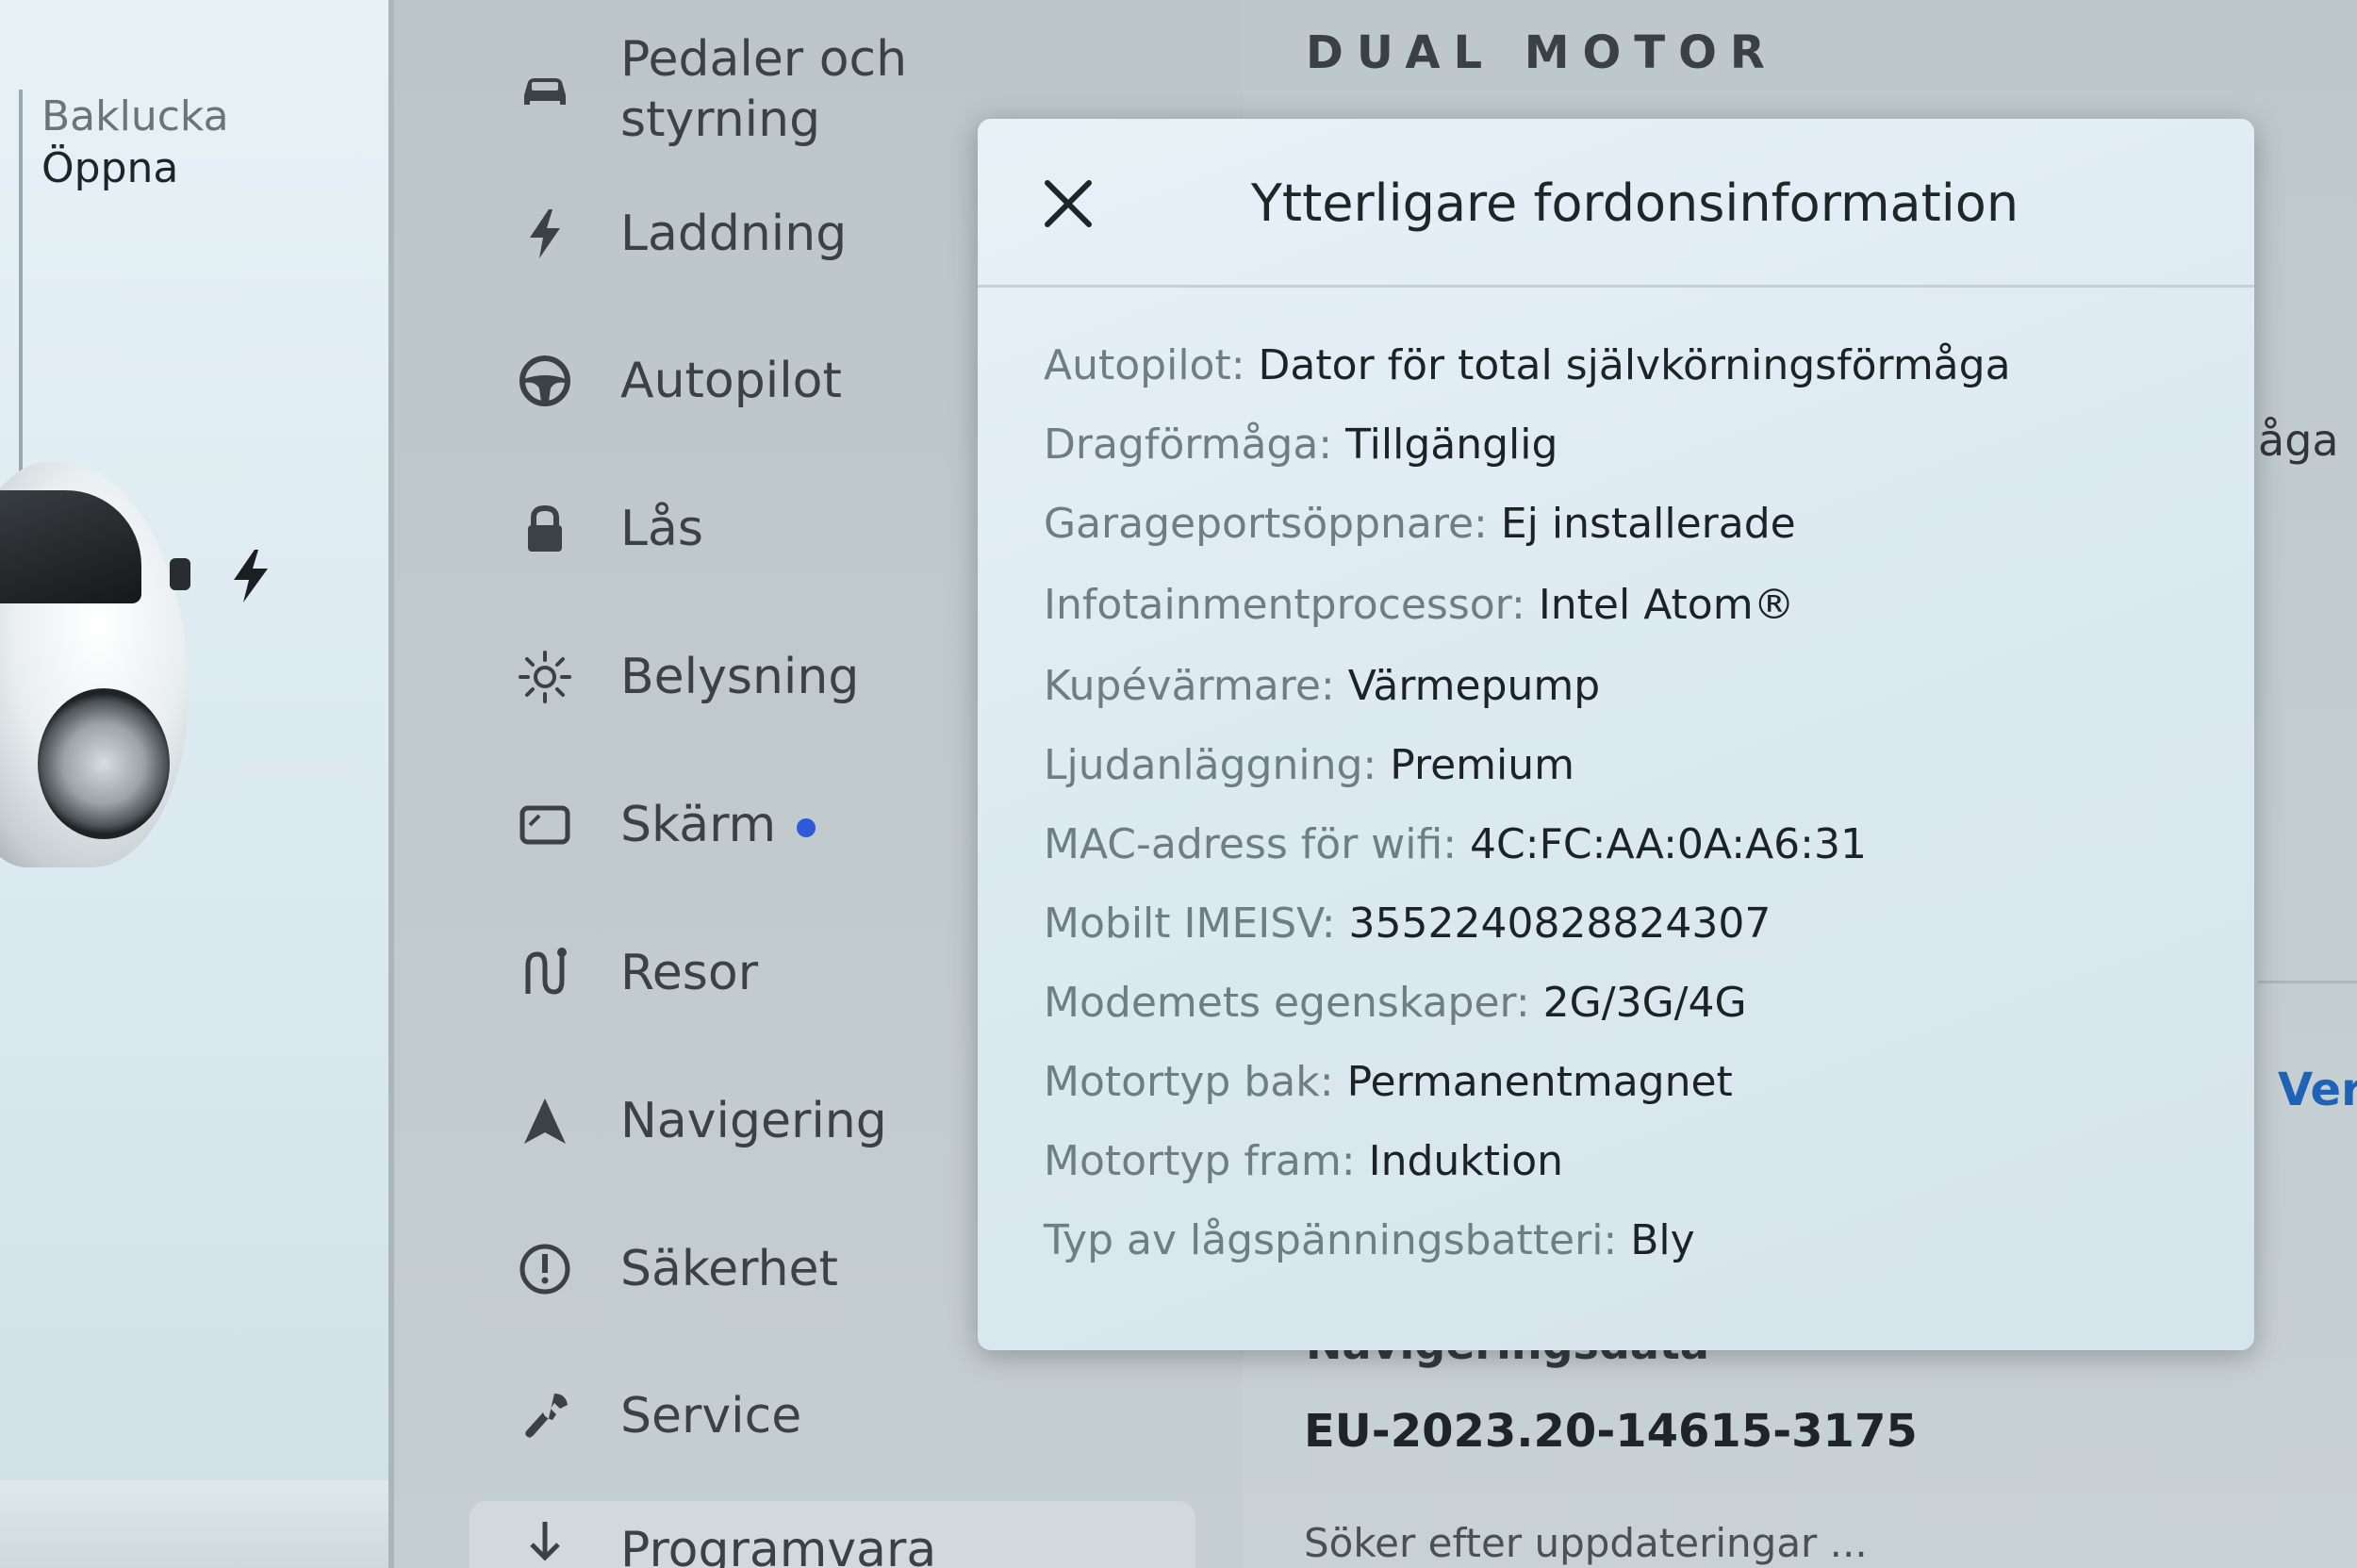  I want to click on menu-item-label: Lås, so click(661, 529).